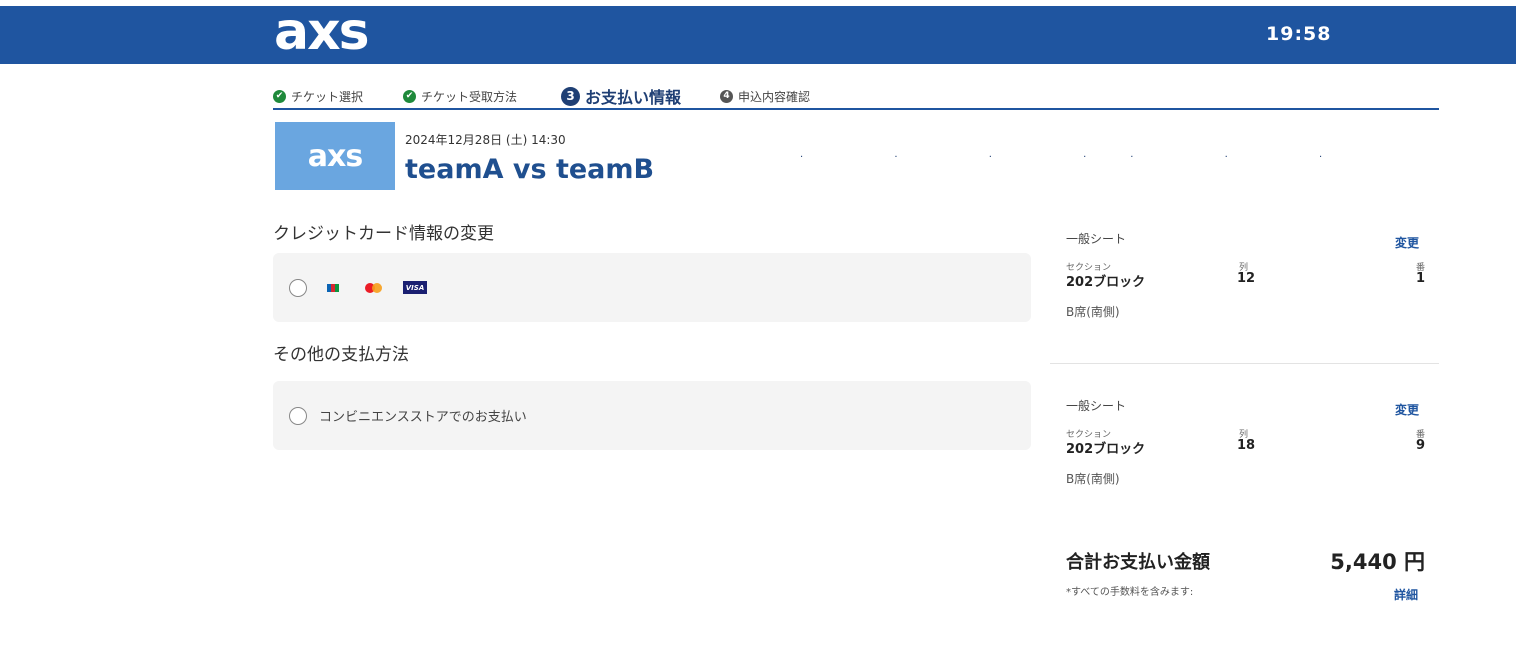 Image resolution: width=1516 pixels, height=647 pixels. Describe the element at coordinates (327, 96) in the screenshot. I see `step-label: チケット選択` at that location.